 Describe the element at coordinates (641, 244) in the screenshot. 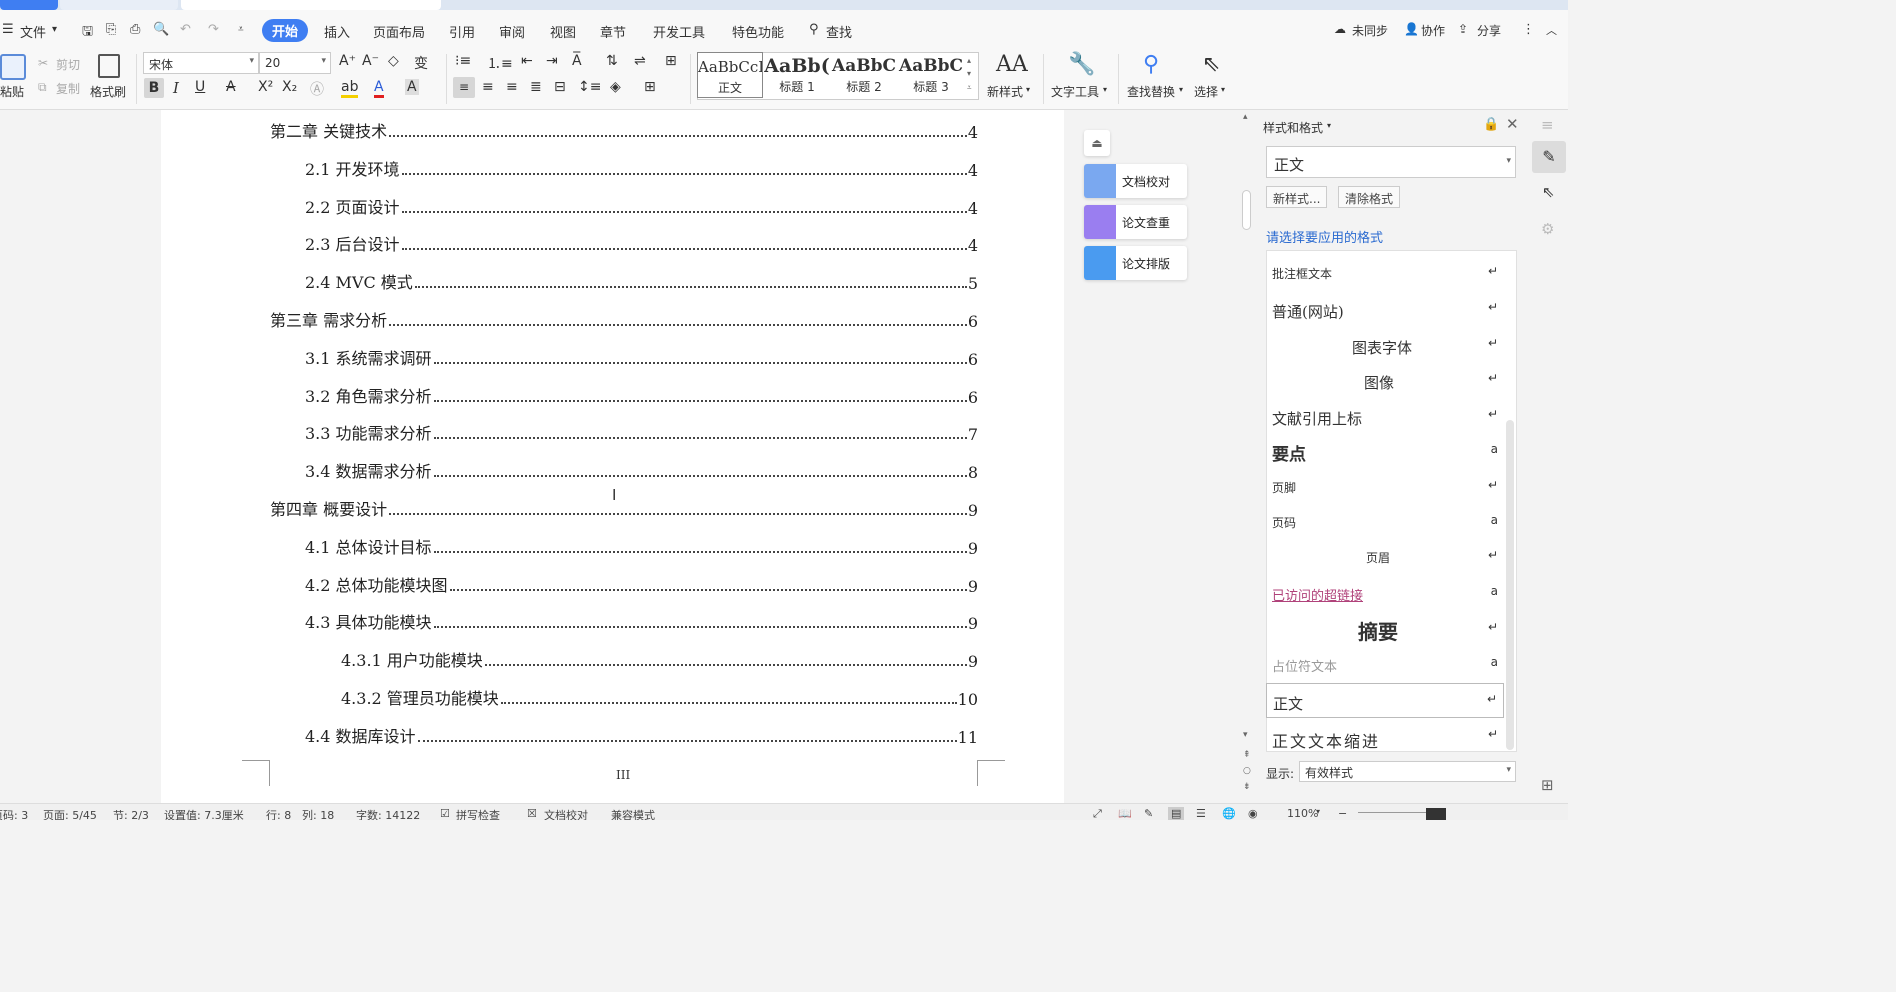

I see `toc-entry: 2.3 后台设计 4` at that location.